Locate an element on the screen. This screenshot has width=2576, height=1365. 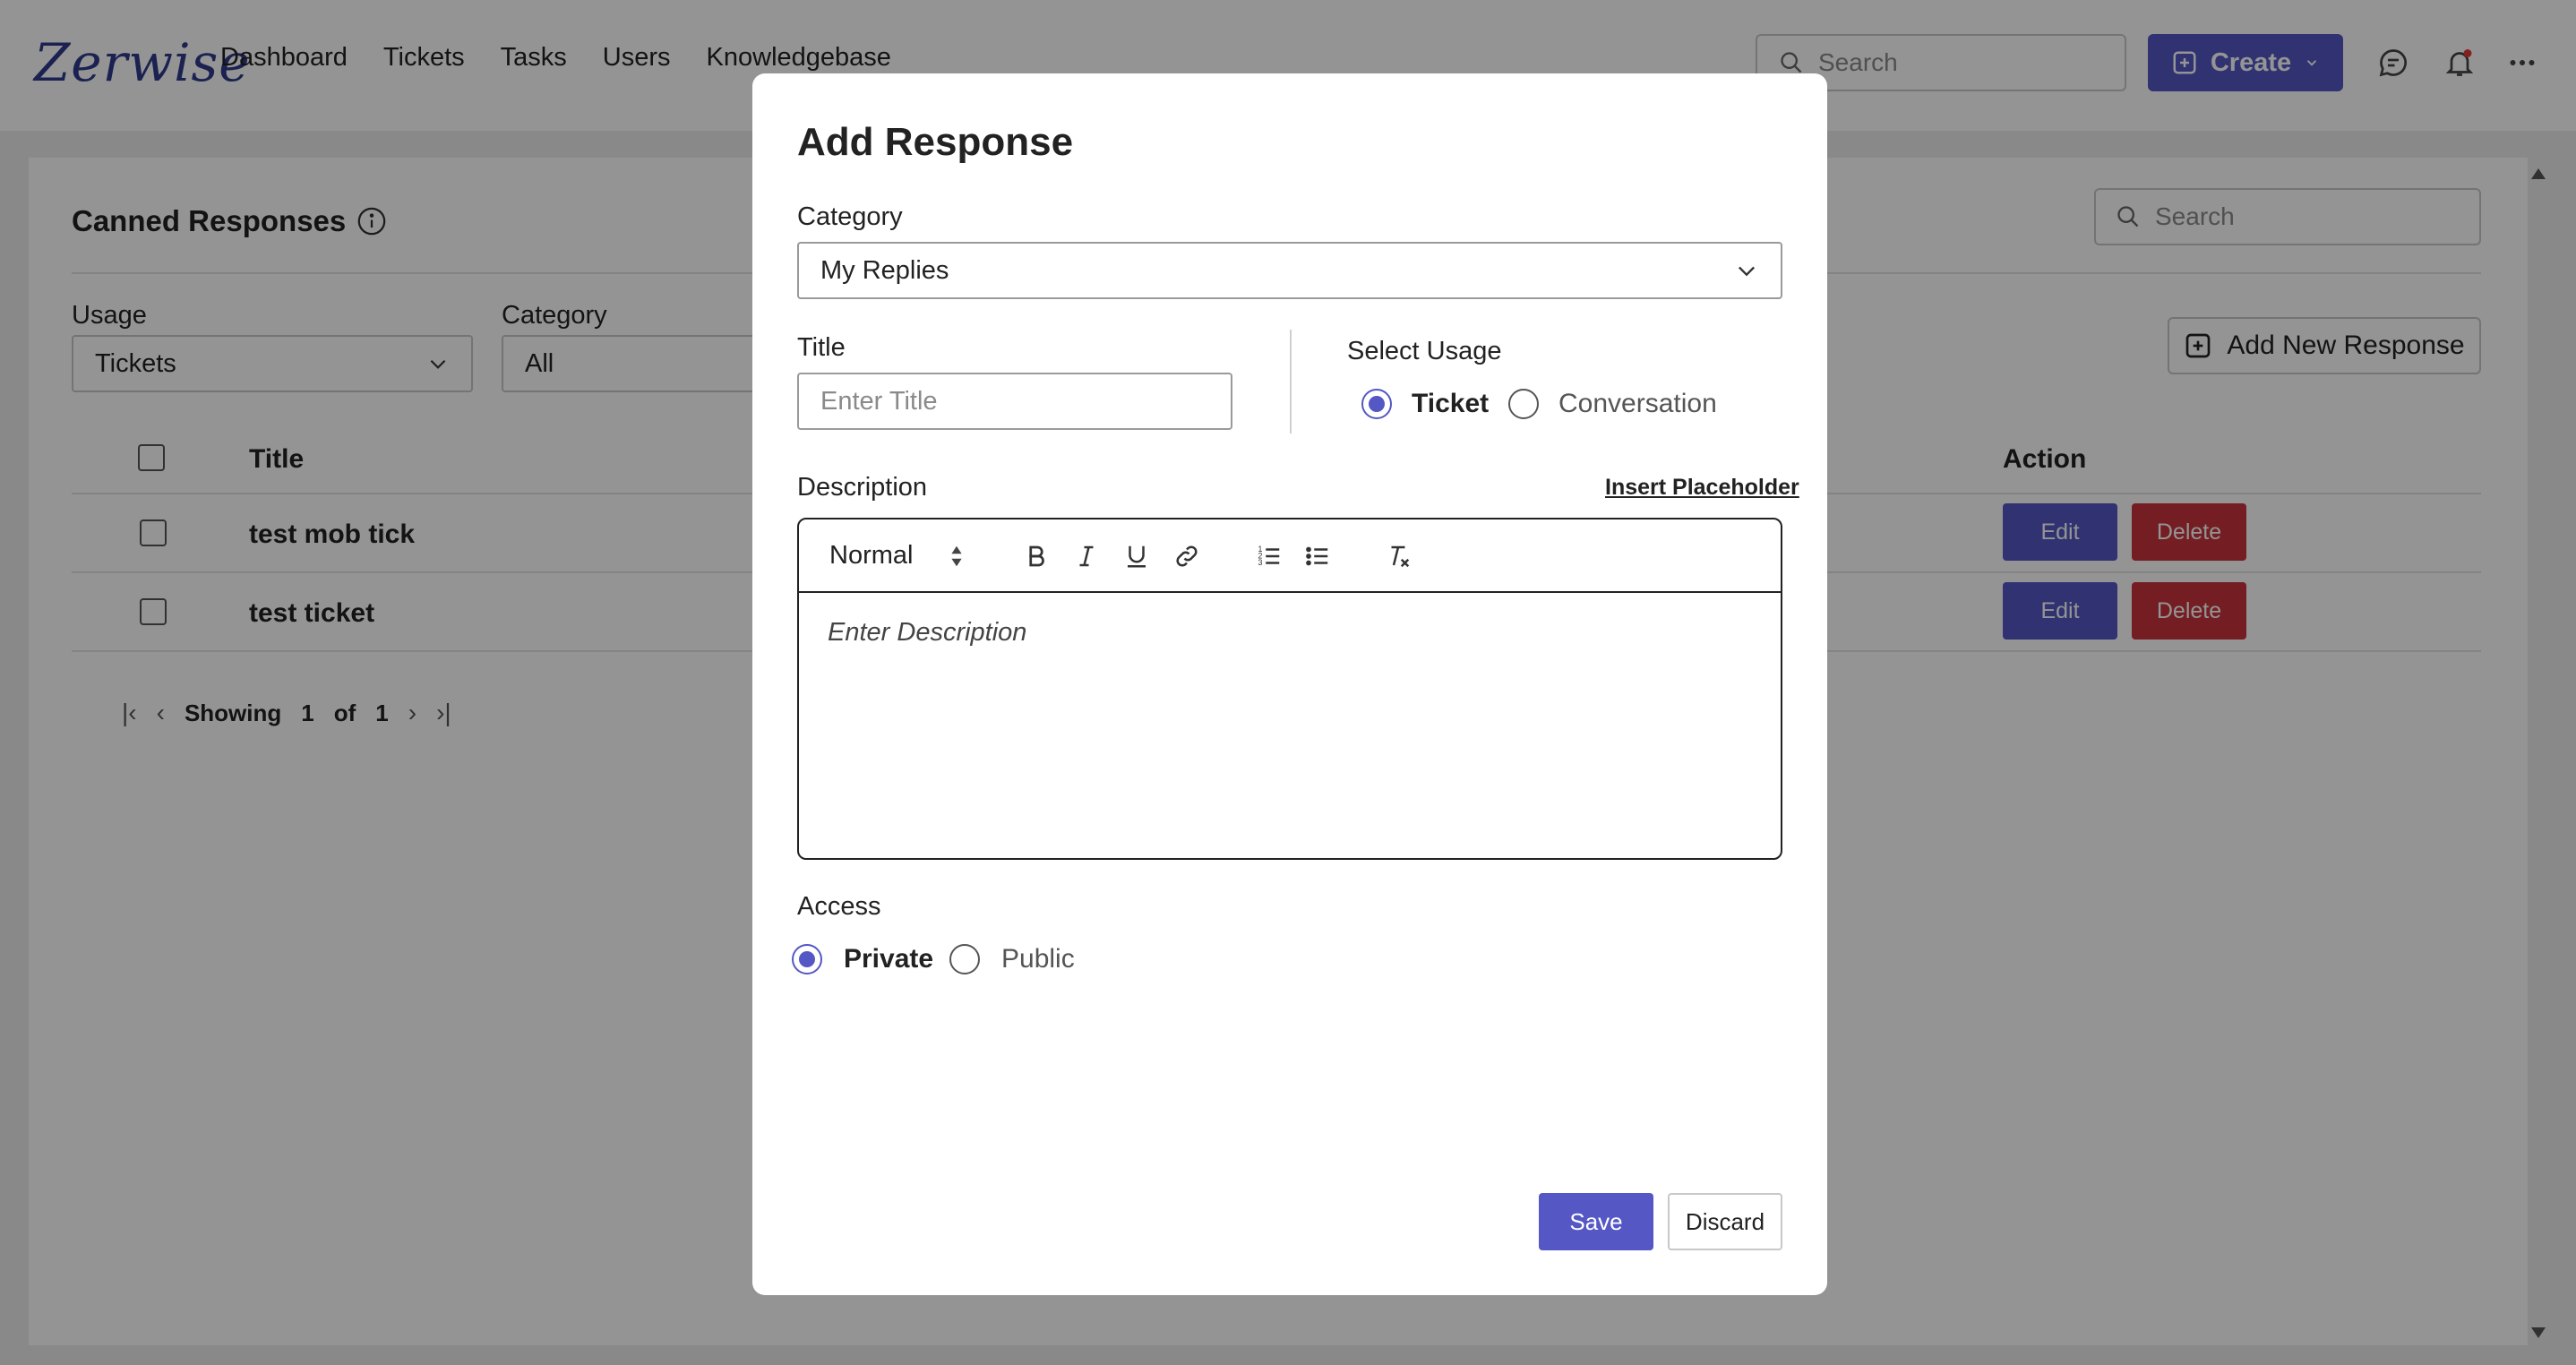
sort-arrows-icon is located at coordinates (957, 555).